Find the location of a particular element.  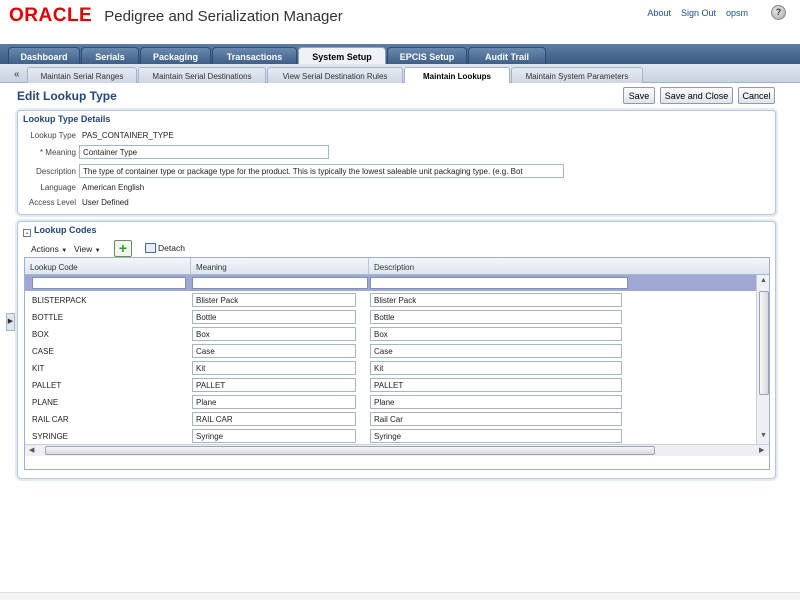

description-input: Box is located at coordinates (496, 334).